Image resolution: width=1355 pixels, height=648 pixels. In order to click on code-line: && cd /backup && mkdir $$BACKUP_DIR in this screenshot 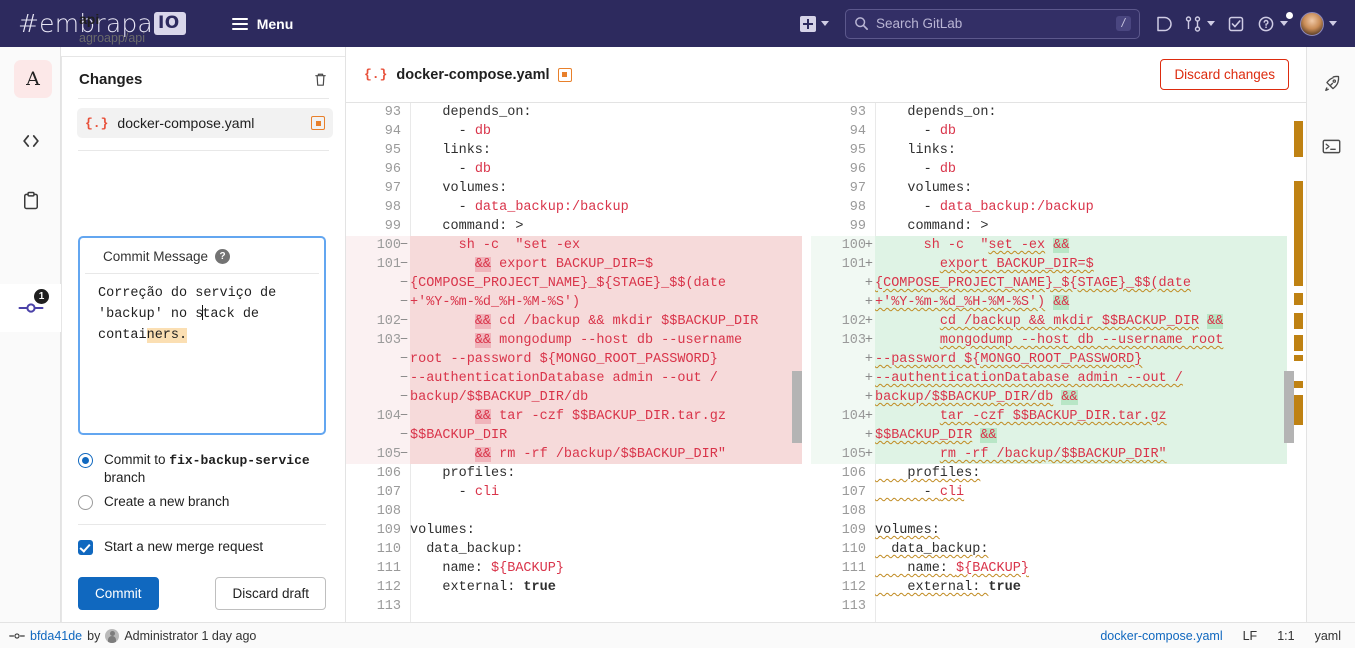, I will do `click(606, 321)`.